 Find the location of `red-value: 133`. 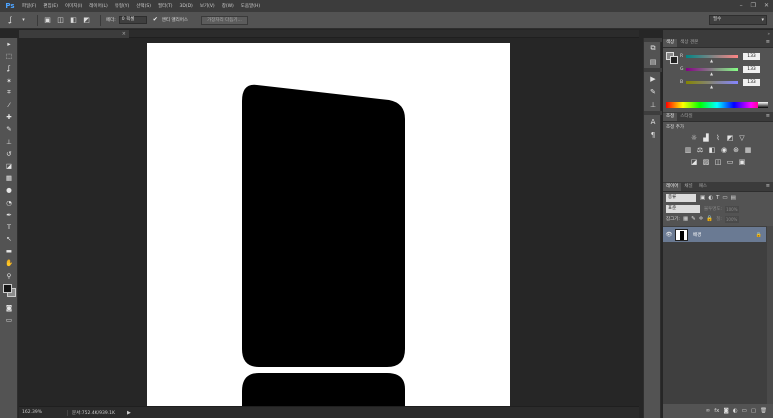

red-value: 133 is located at coordinates (751, 56).